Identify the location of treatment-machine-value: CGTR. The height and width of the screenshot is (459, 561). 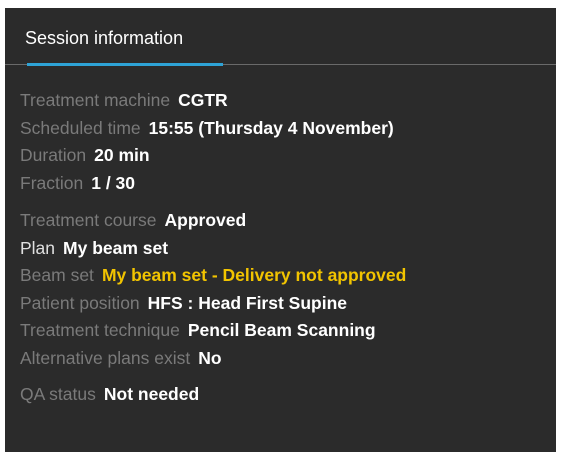
(203, 100).